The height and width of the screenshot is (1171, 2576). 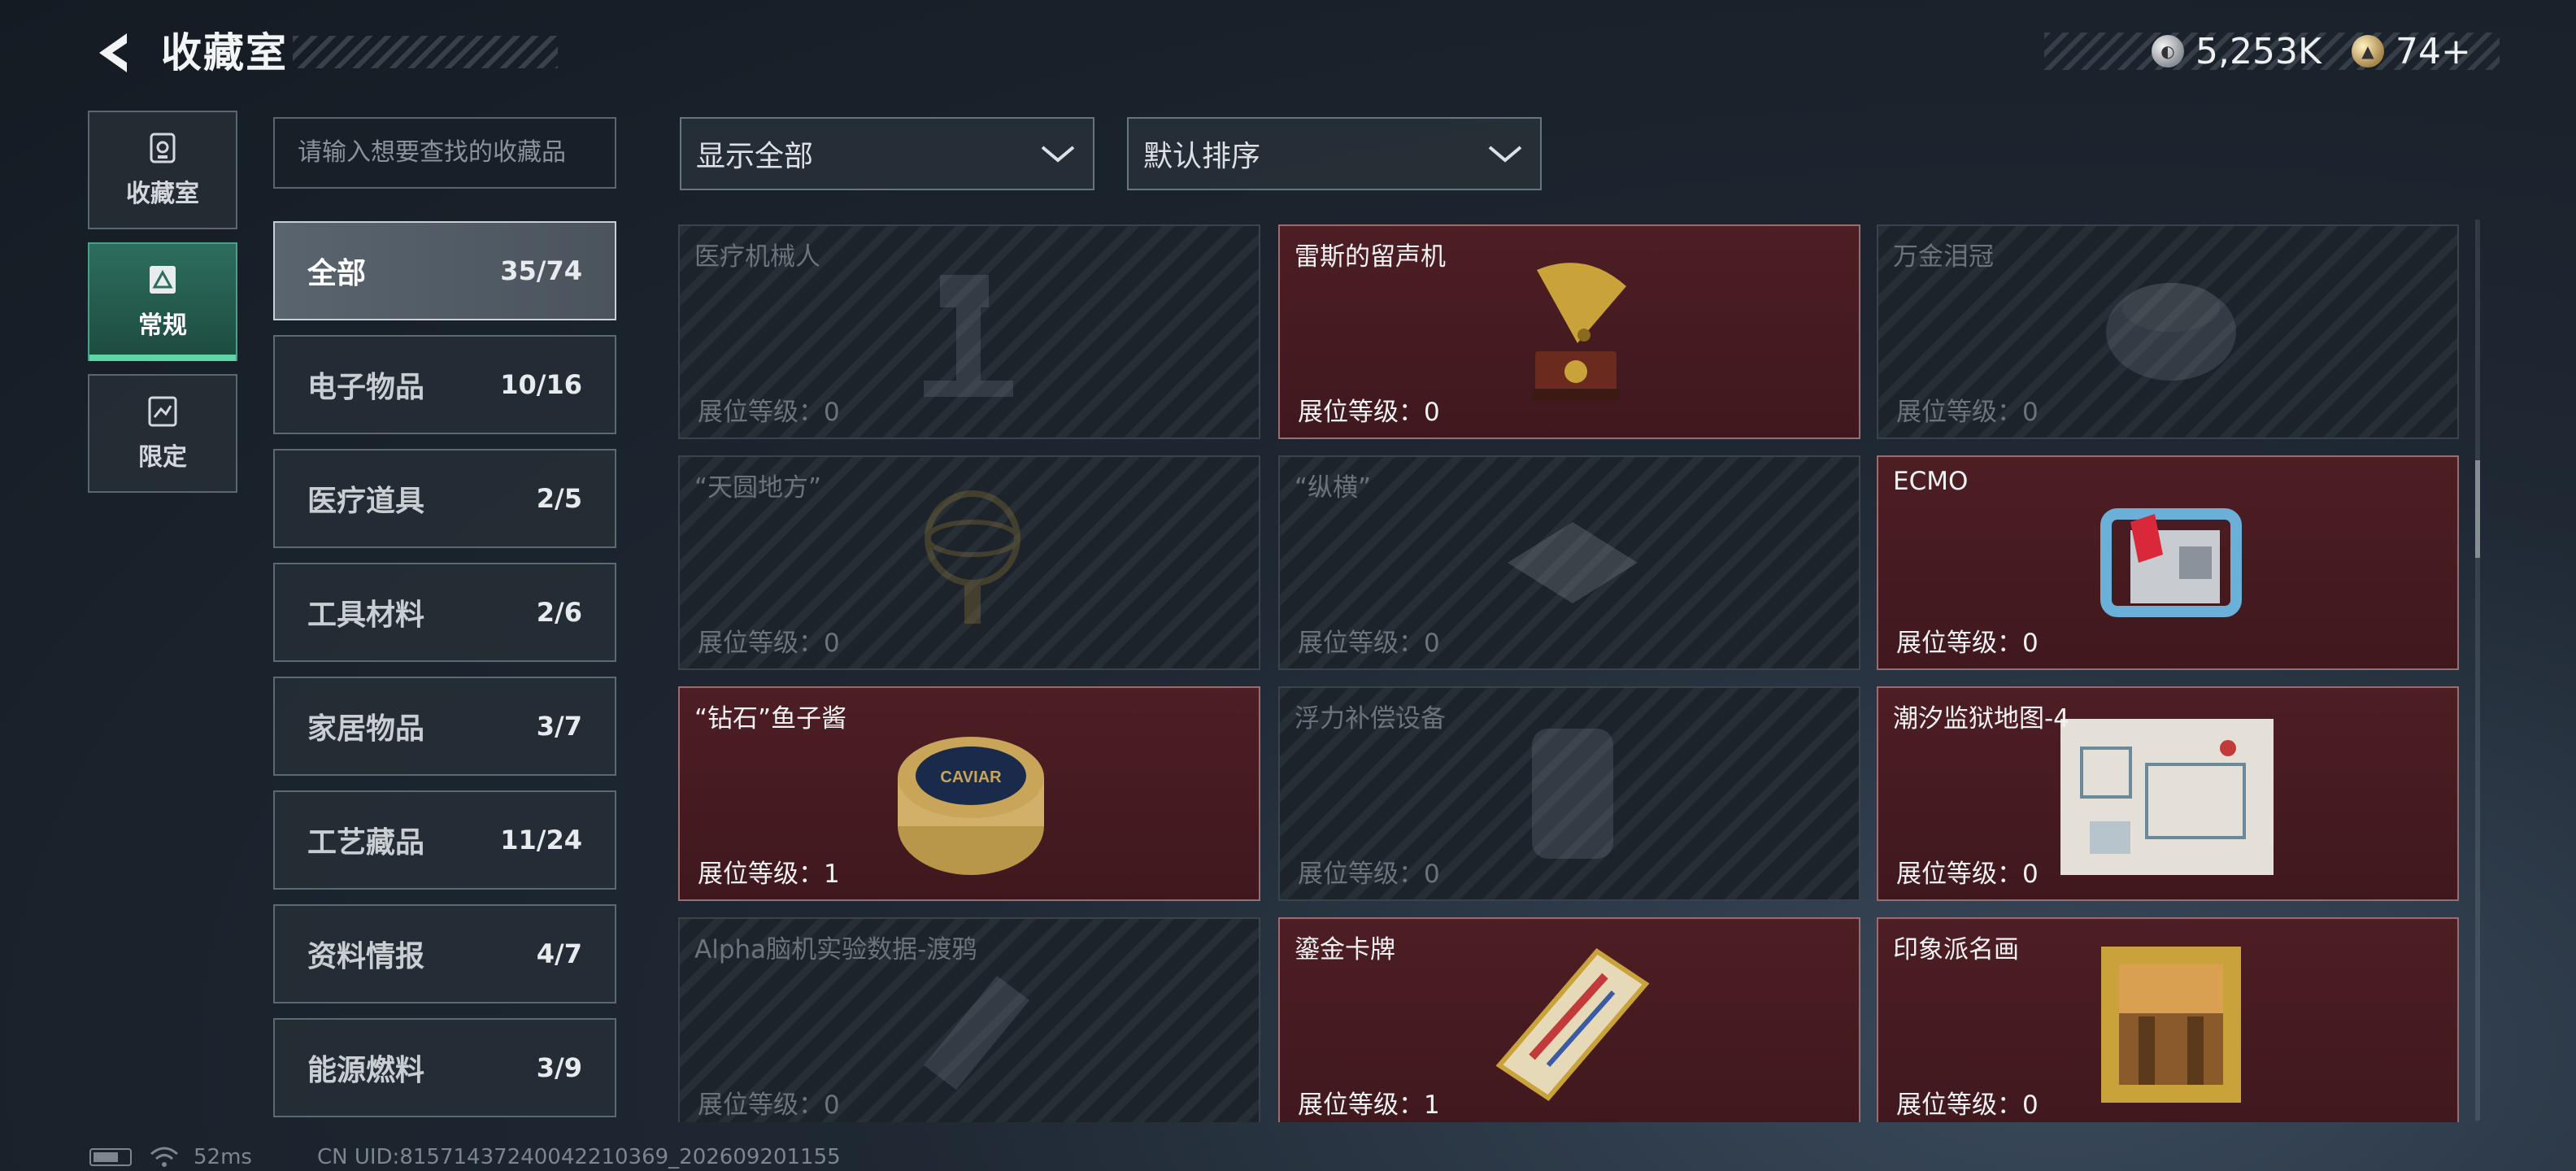 What do you see at coordinates (1981, 719) in the screenshot?
I see `item-name: 潮汐监狱地图-4` at bounding box center [1981, 719].